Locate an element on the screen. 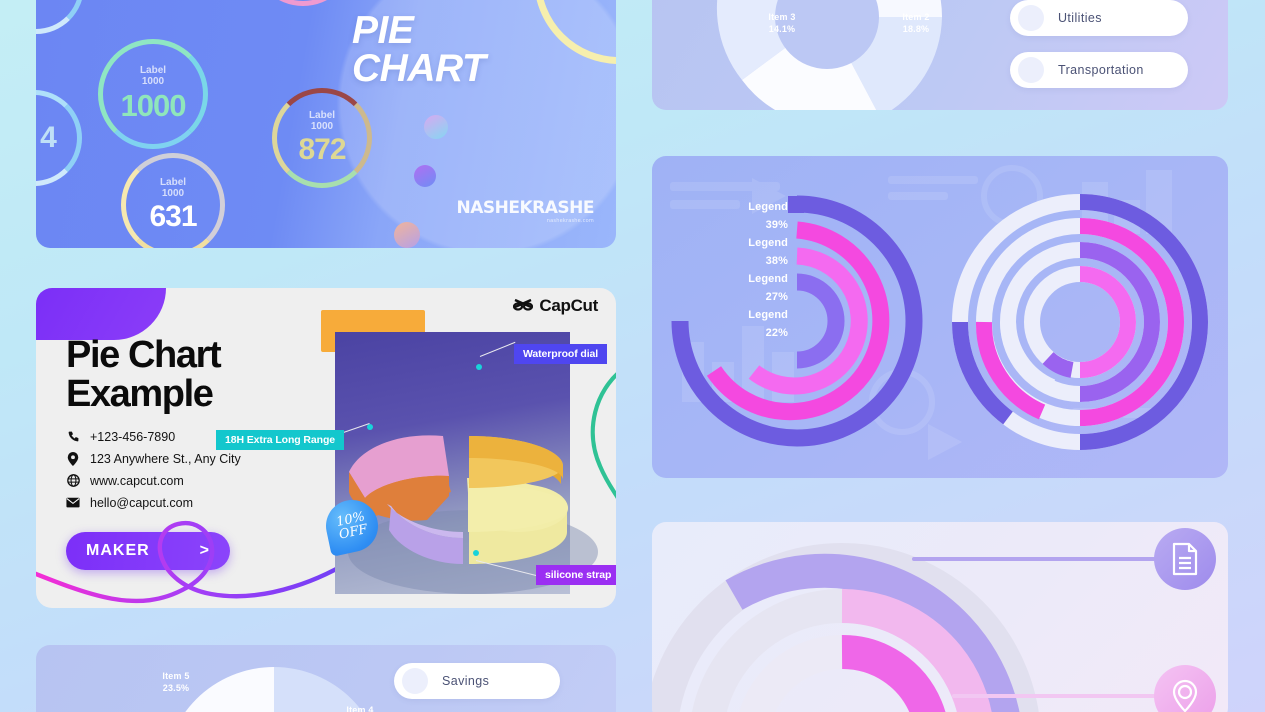  legend-chip-savings: Savings is located at coordinates (477, 681).